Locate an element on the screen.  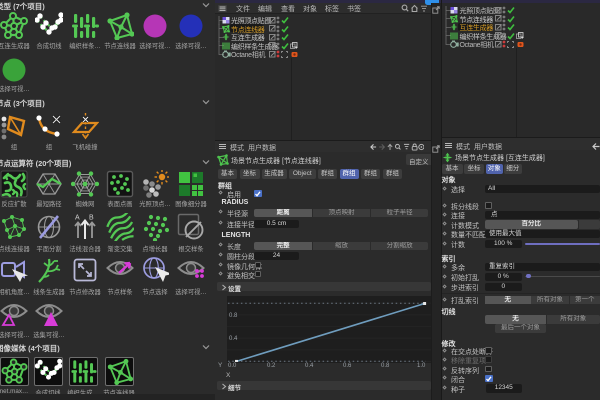
svg-text: A is located at coordinates (77, 218).